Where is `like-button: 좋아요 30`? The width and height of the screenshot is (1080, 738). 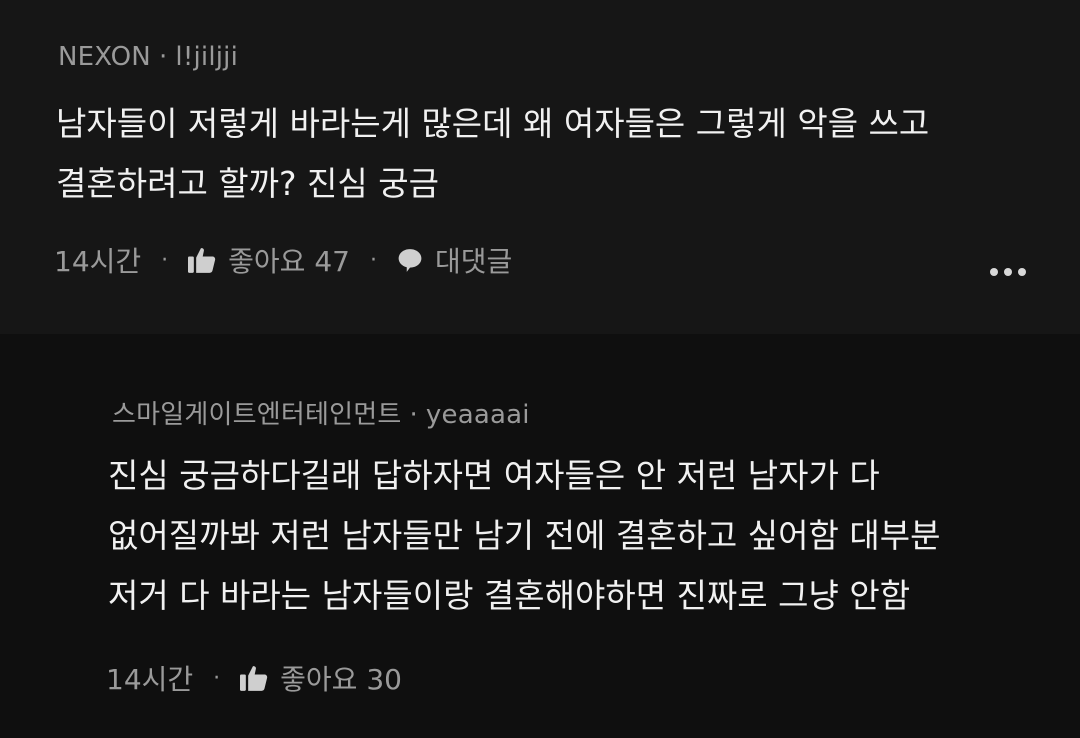 like-button: 좋아요 30 is located at coordinates (341, 678).